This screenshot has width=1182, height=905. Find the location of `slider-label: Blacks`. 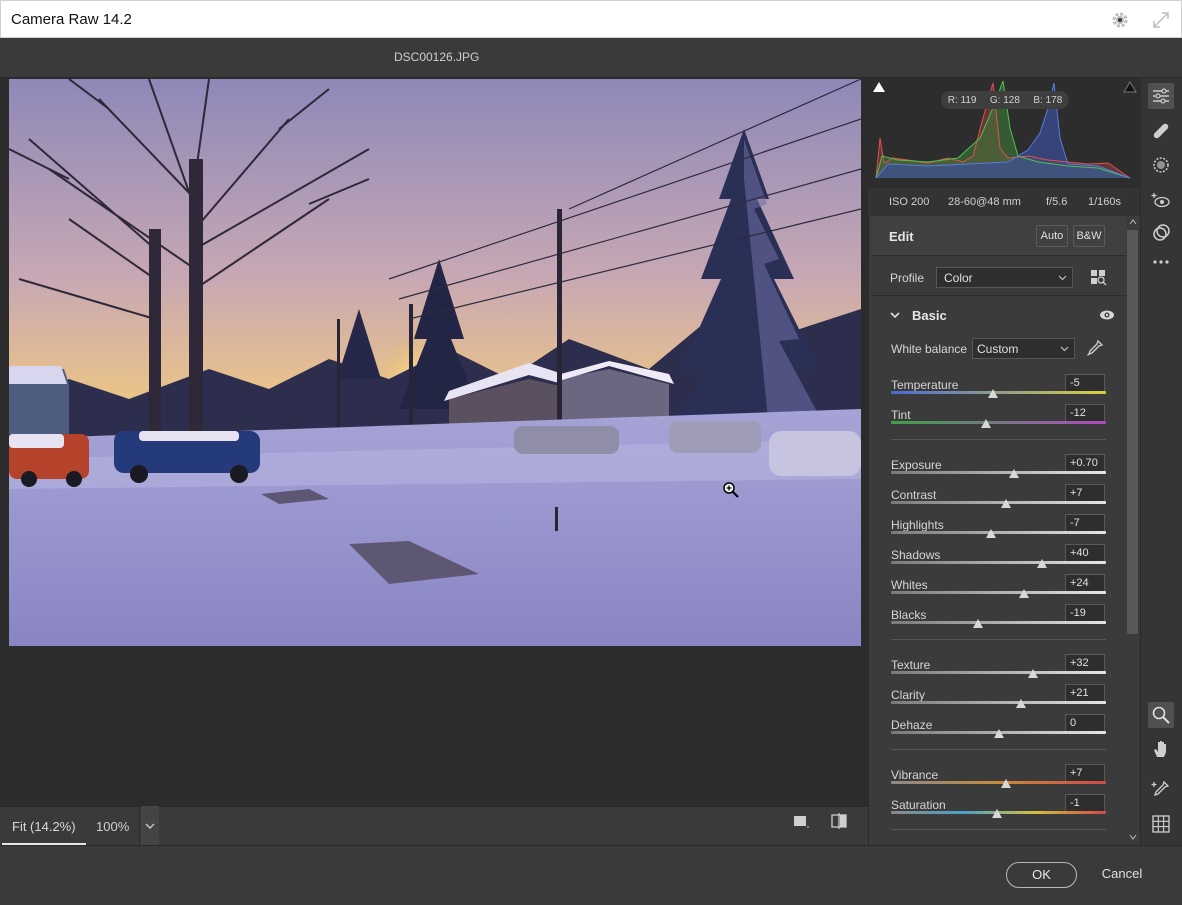

slider-label: Blacks is located at coordinates (909, 615).